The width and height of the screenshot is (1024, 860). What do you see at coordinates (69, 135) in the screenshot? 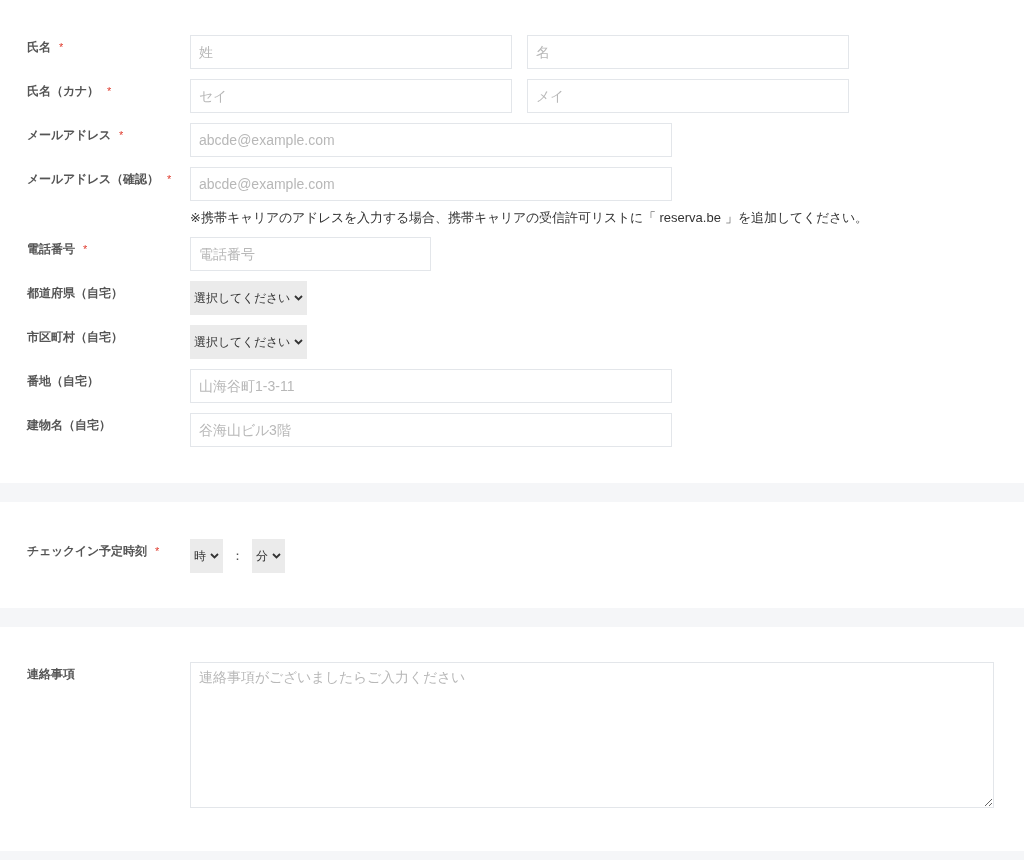
I see `field-label: メールアドレス` at bounding box center [69, 135].